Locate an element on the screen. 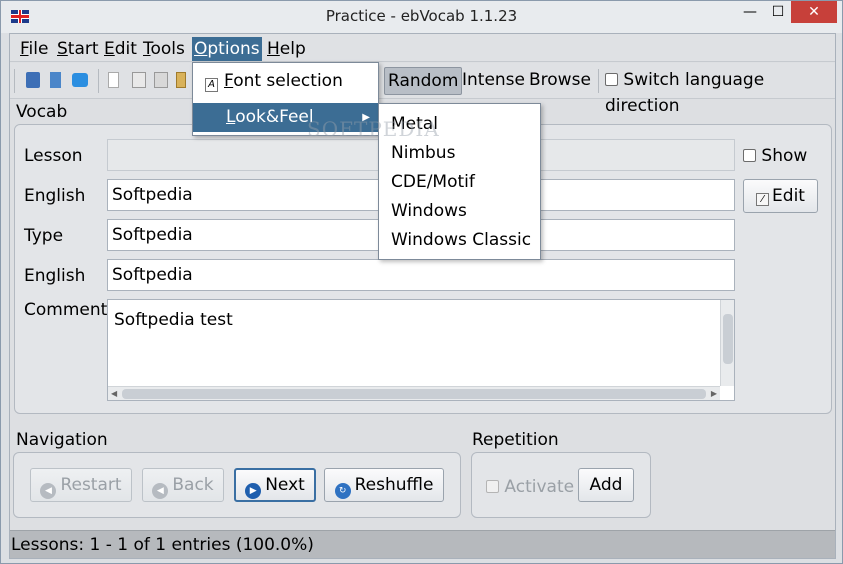 The width and height of the screenshot is (843, 564). switch-language-checkbox: Switch language direction is located at coordinates (718, 91).